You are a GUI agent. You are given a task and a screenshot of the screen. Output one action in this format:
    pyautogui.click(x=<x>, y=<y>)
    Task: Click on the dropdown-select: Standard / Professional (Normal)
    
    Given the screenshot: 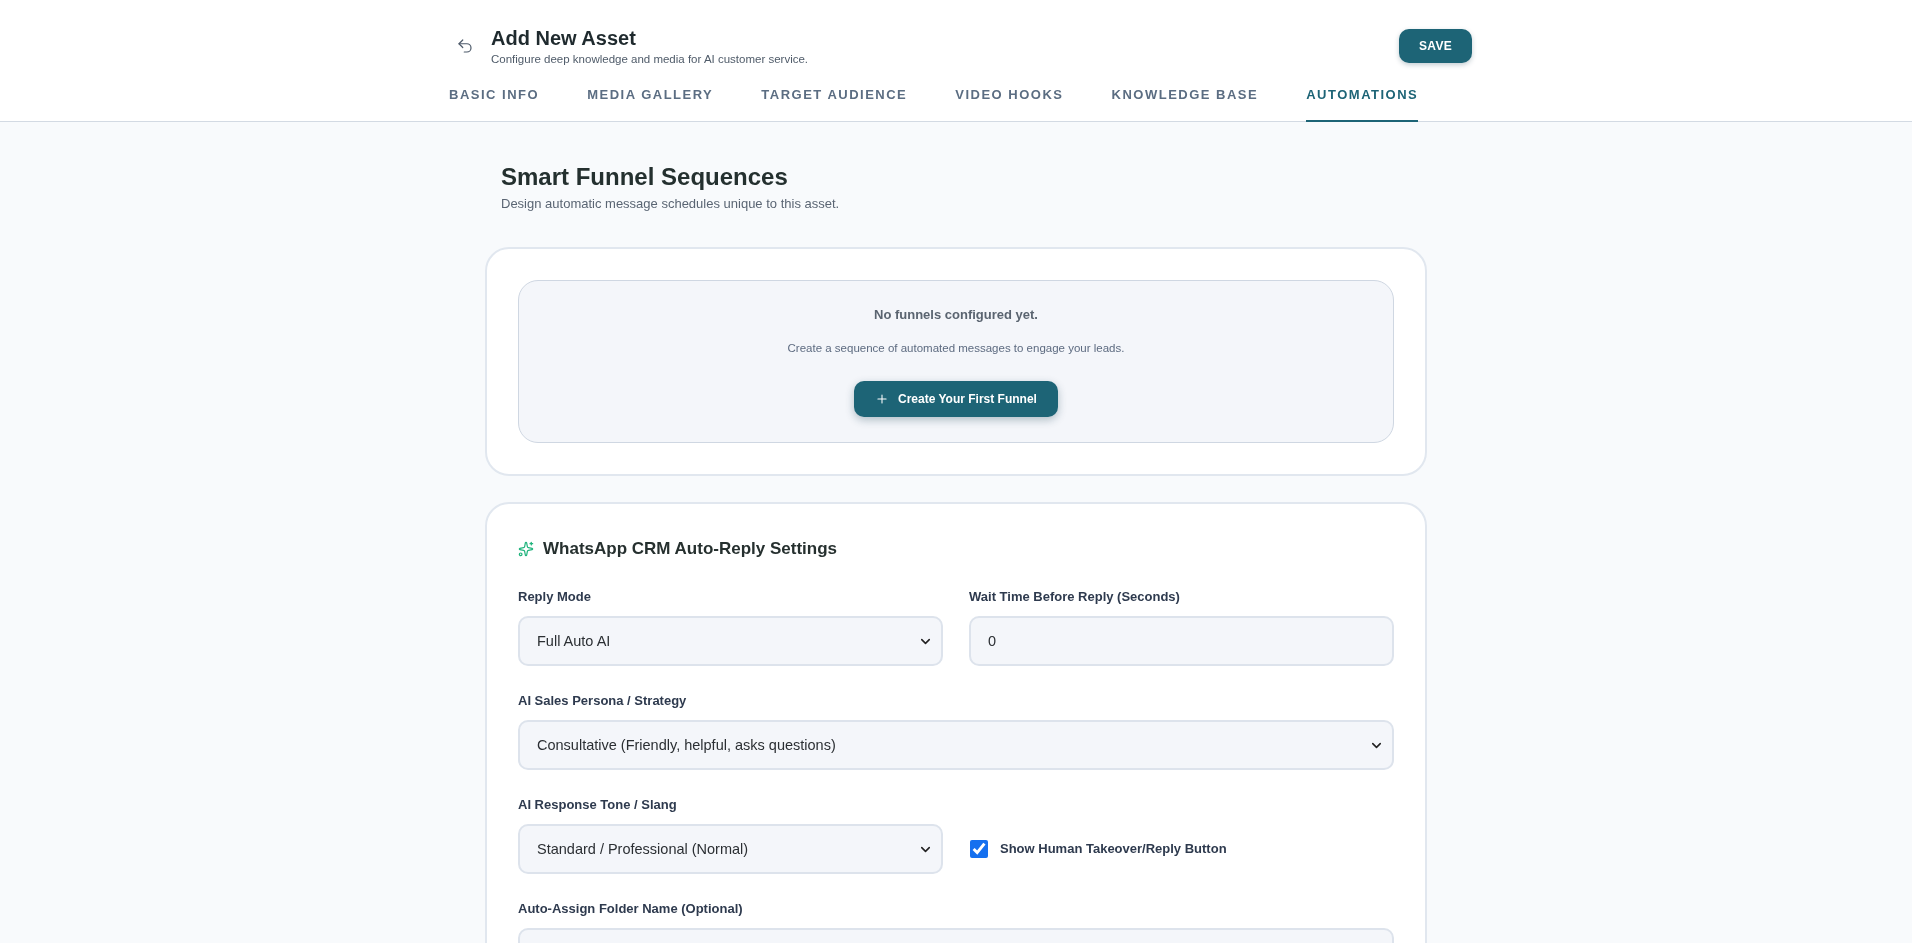 What is the action you would take?
    pyautogui.click(x=730, y=849)
    